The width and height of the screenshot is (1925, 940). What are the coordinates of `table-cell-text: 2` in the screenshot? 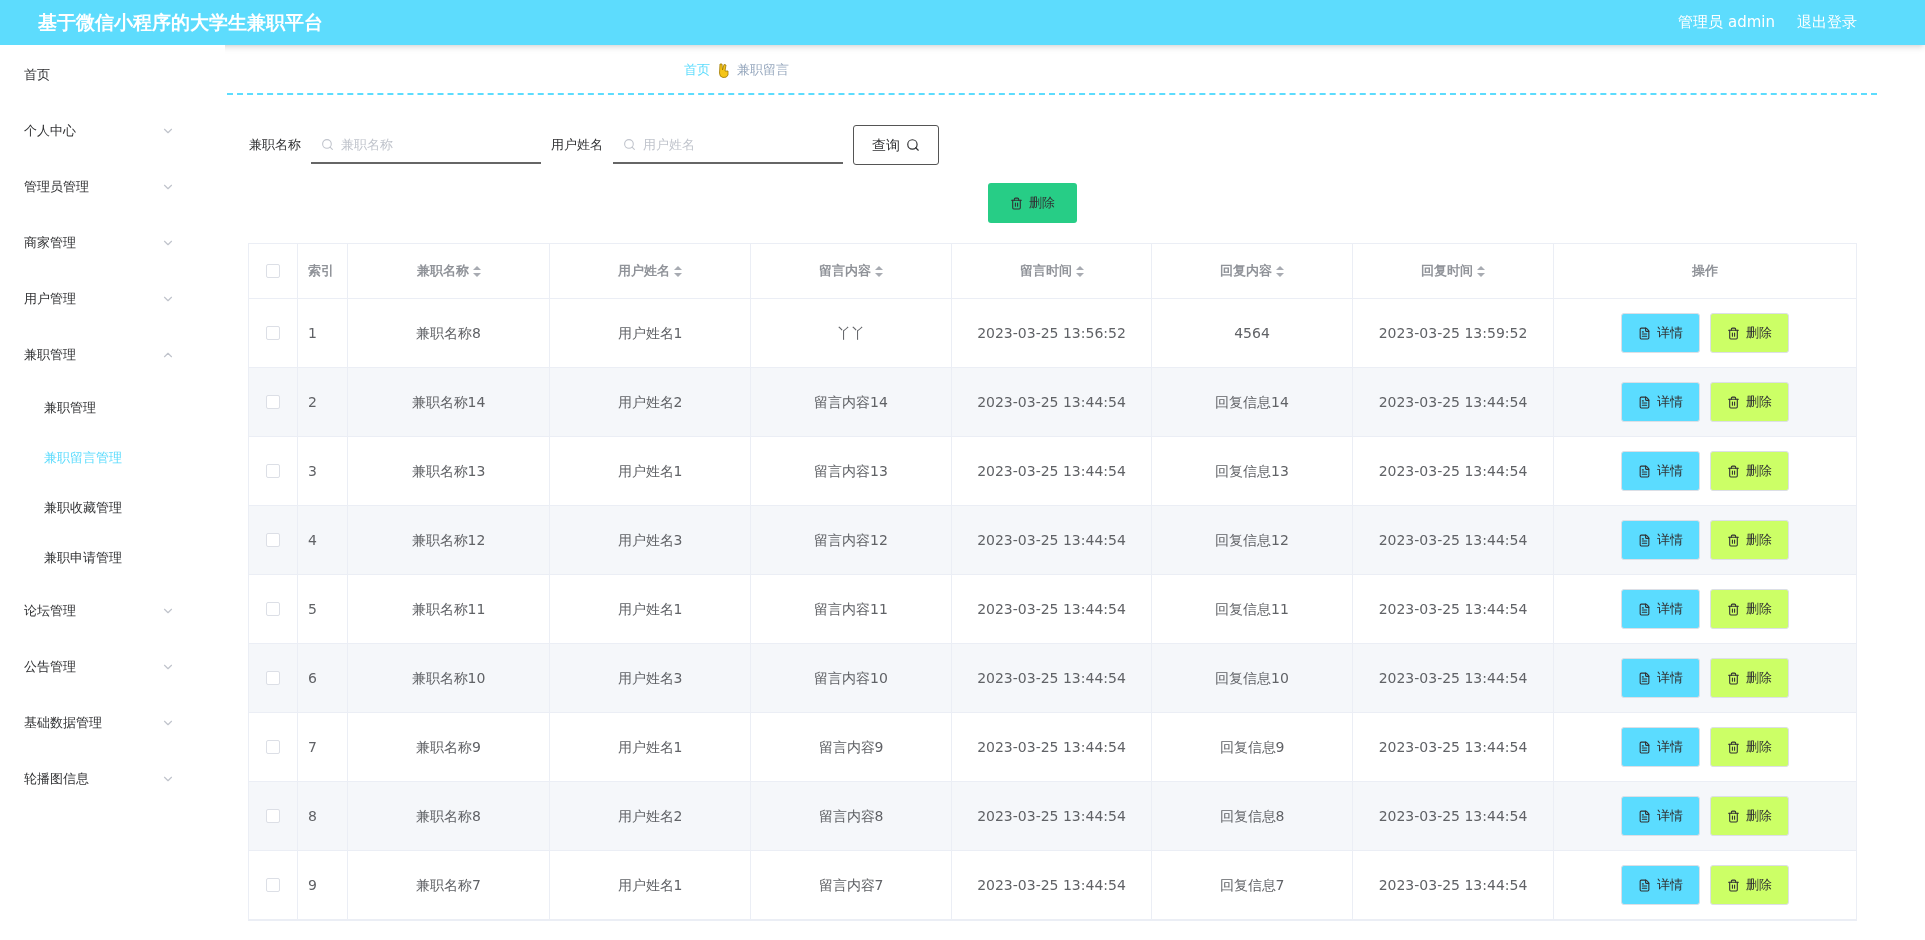 It's located at (312, 402).